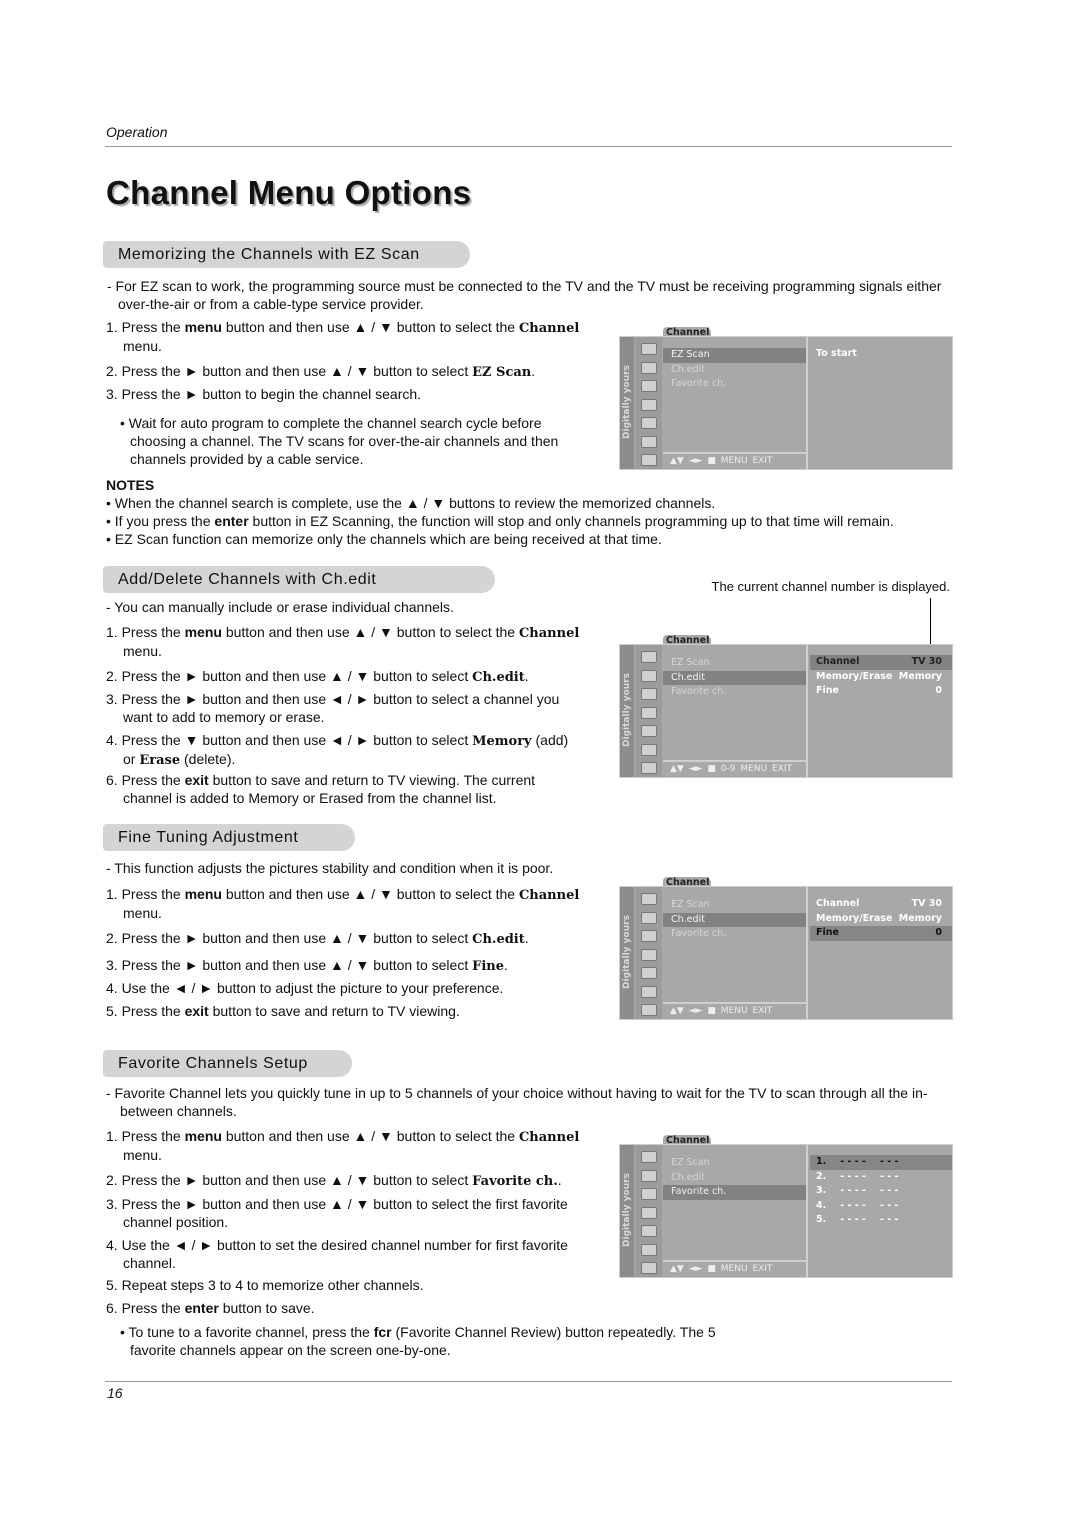 The height and width of the screenshot is (1528, 1080). I want to click on submenu-label: Channel, so click(838, 903).